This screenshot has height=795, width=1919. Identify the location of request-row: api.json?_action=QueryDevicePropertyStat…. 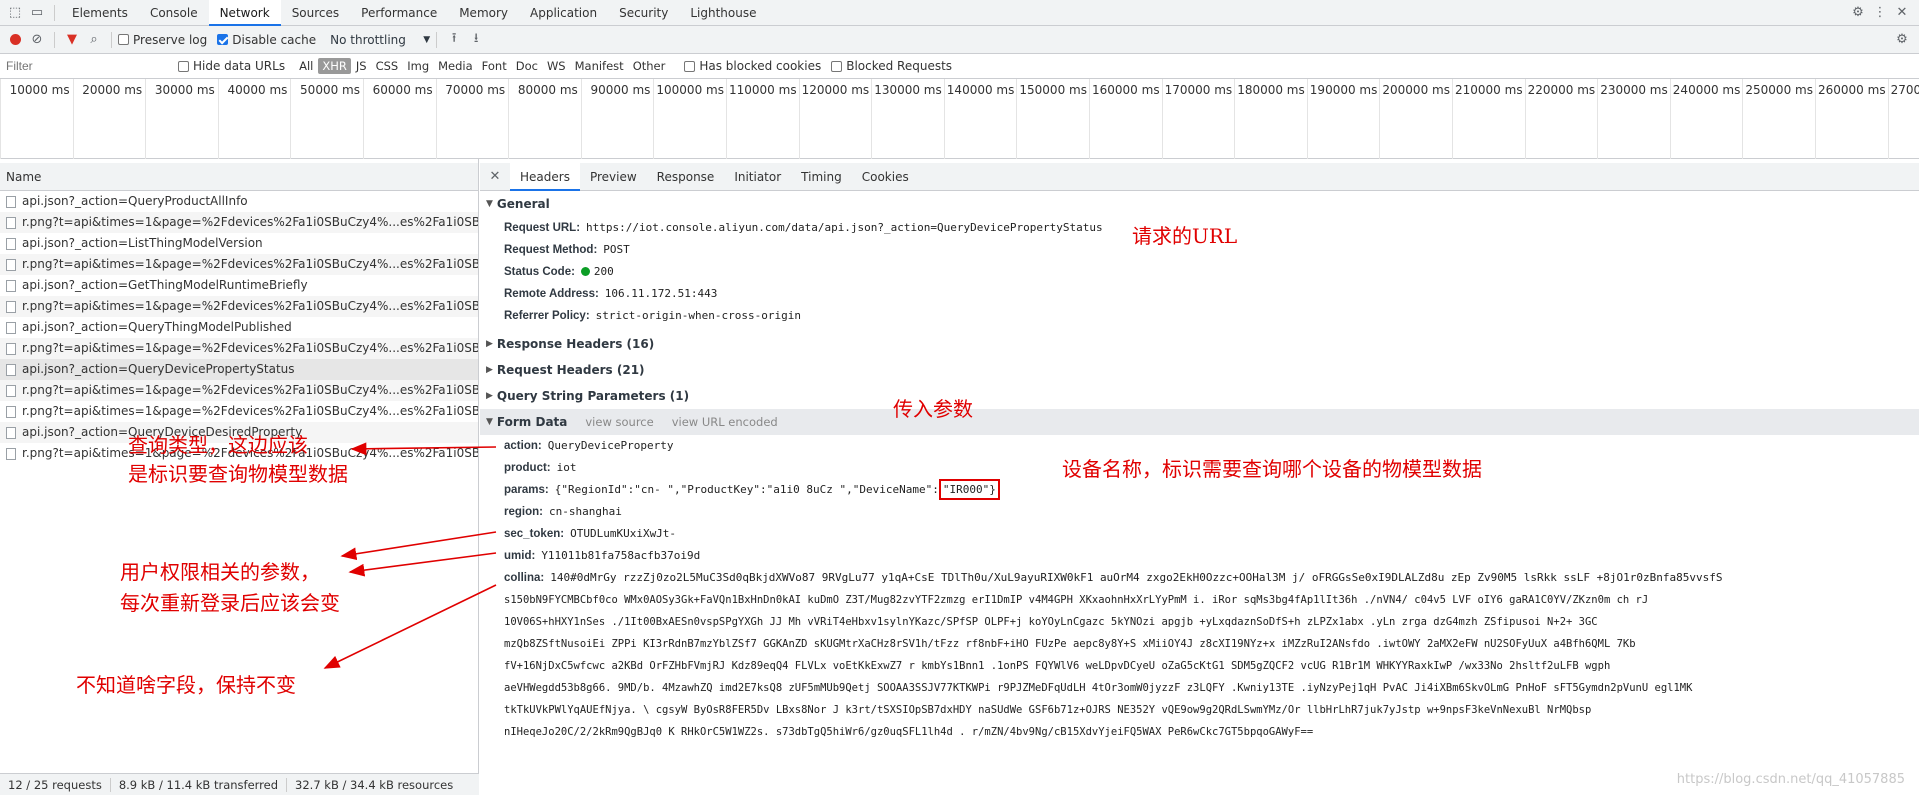
(239, 369).